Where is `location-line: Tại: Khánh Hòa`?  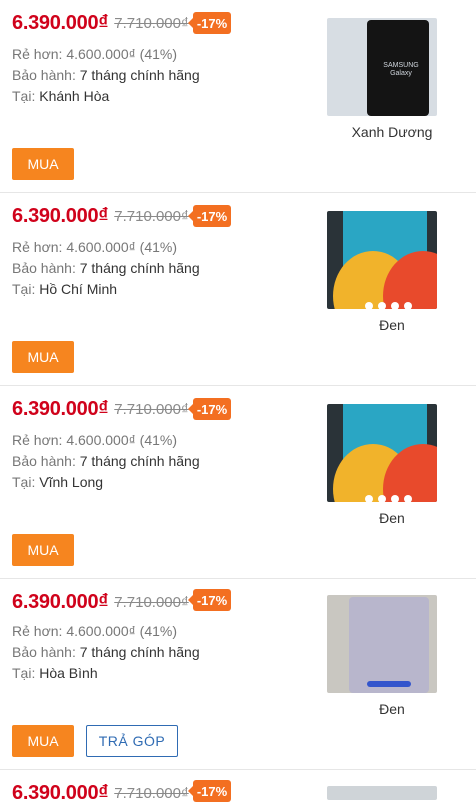 location-line: Tại: Khánh Hòa is located at coordinates (61, 96).